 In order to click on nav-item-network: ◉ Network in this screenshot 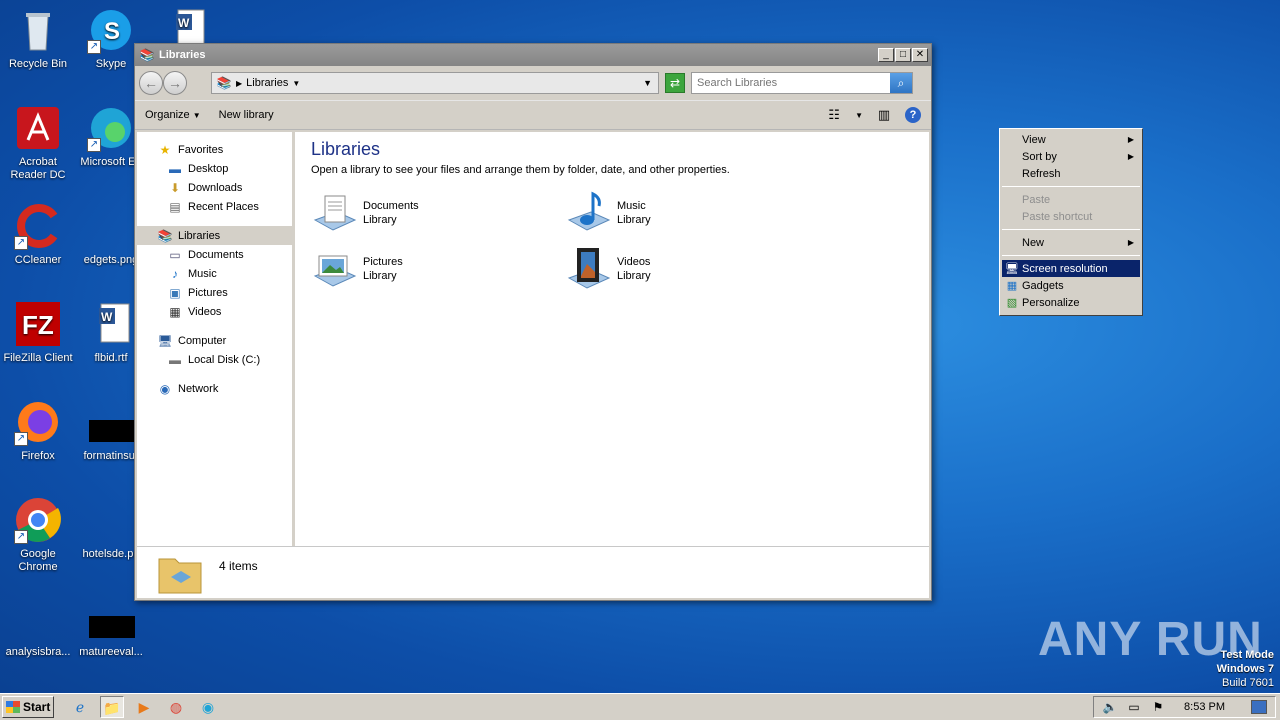, I will do `click(214, 388)`.